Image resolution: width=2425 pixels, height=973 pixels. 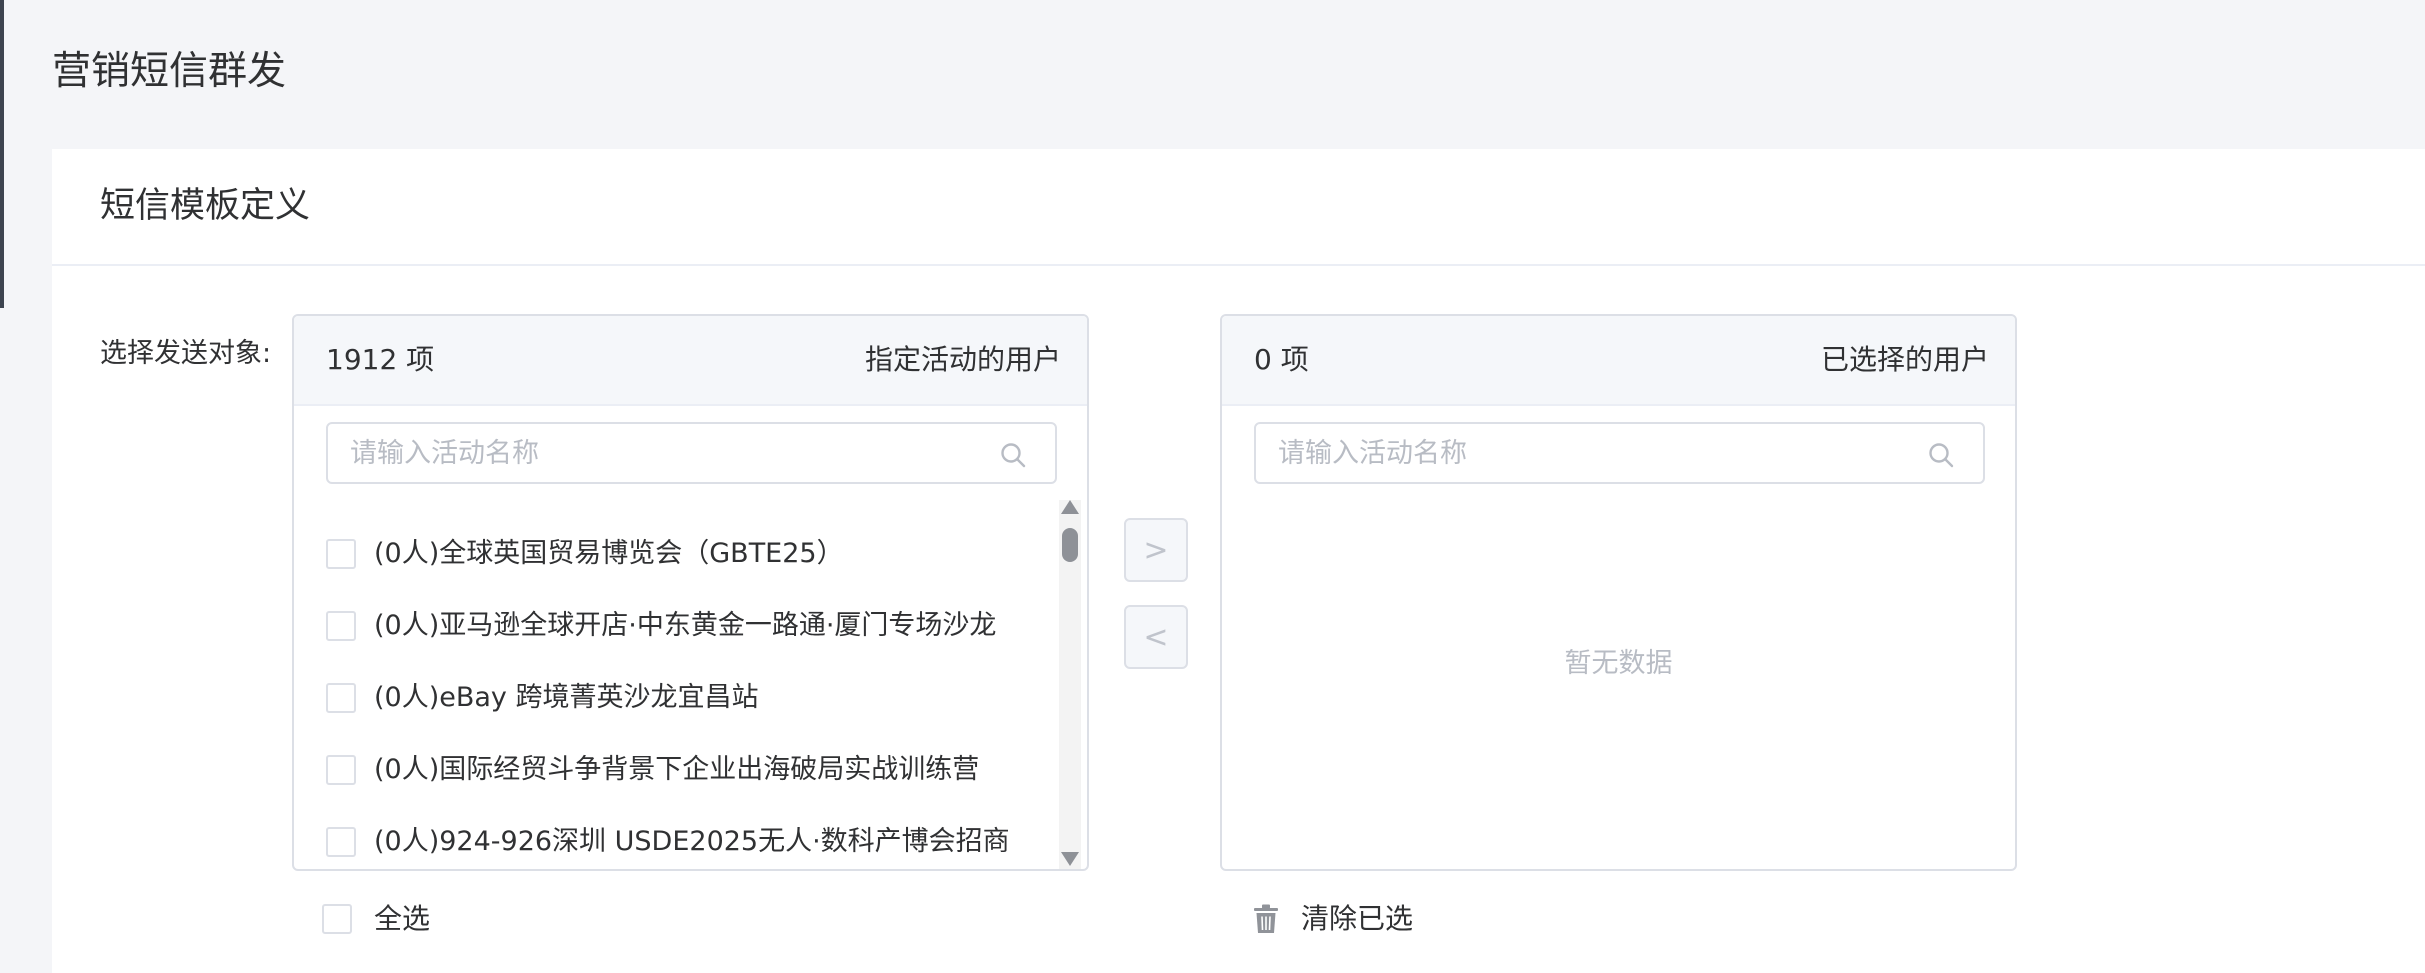 I want to click on target-search-box, so click(x=1619, y=453).